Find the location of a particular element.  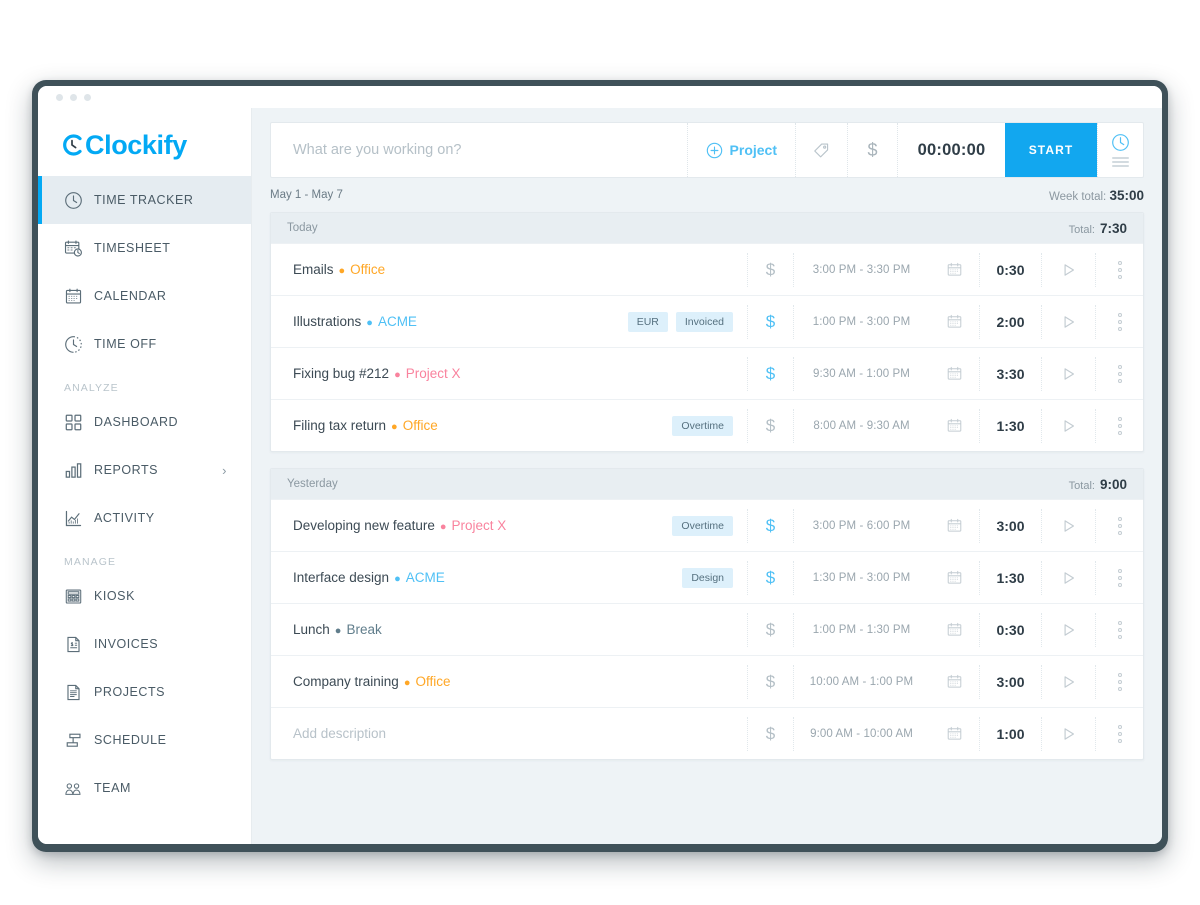

time-entry-row: Add description $9:00 AM - 10:00 AM 1:00 is located at coordinates (707, 733).